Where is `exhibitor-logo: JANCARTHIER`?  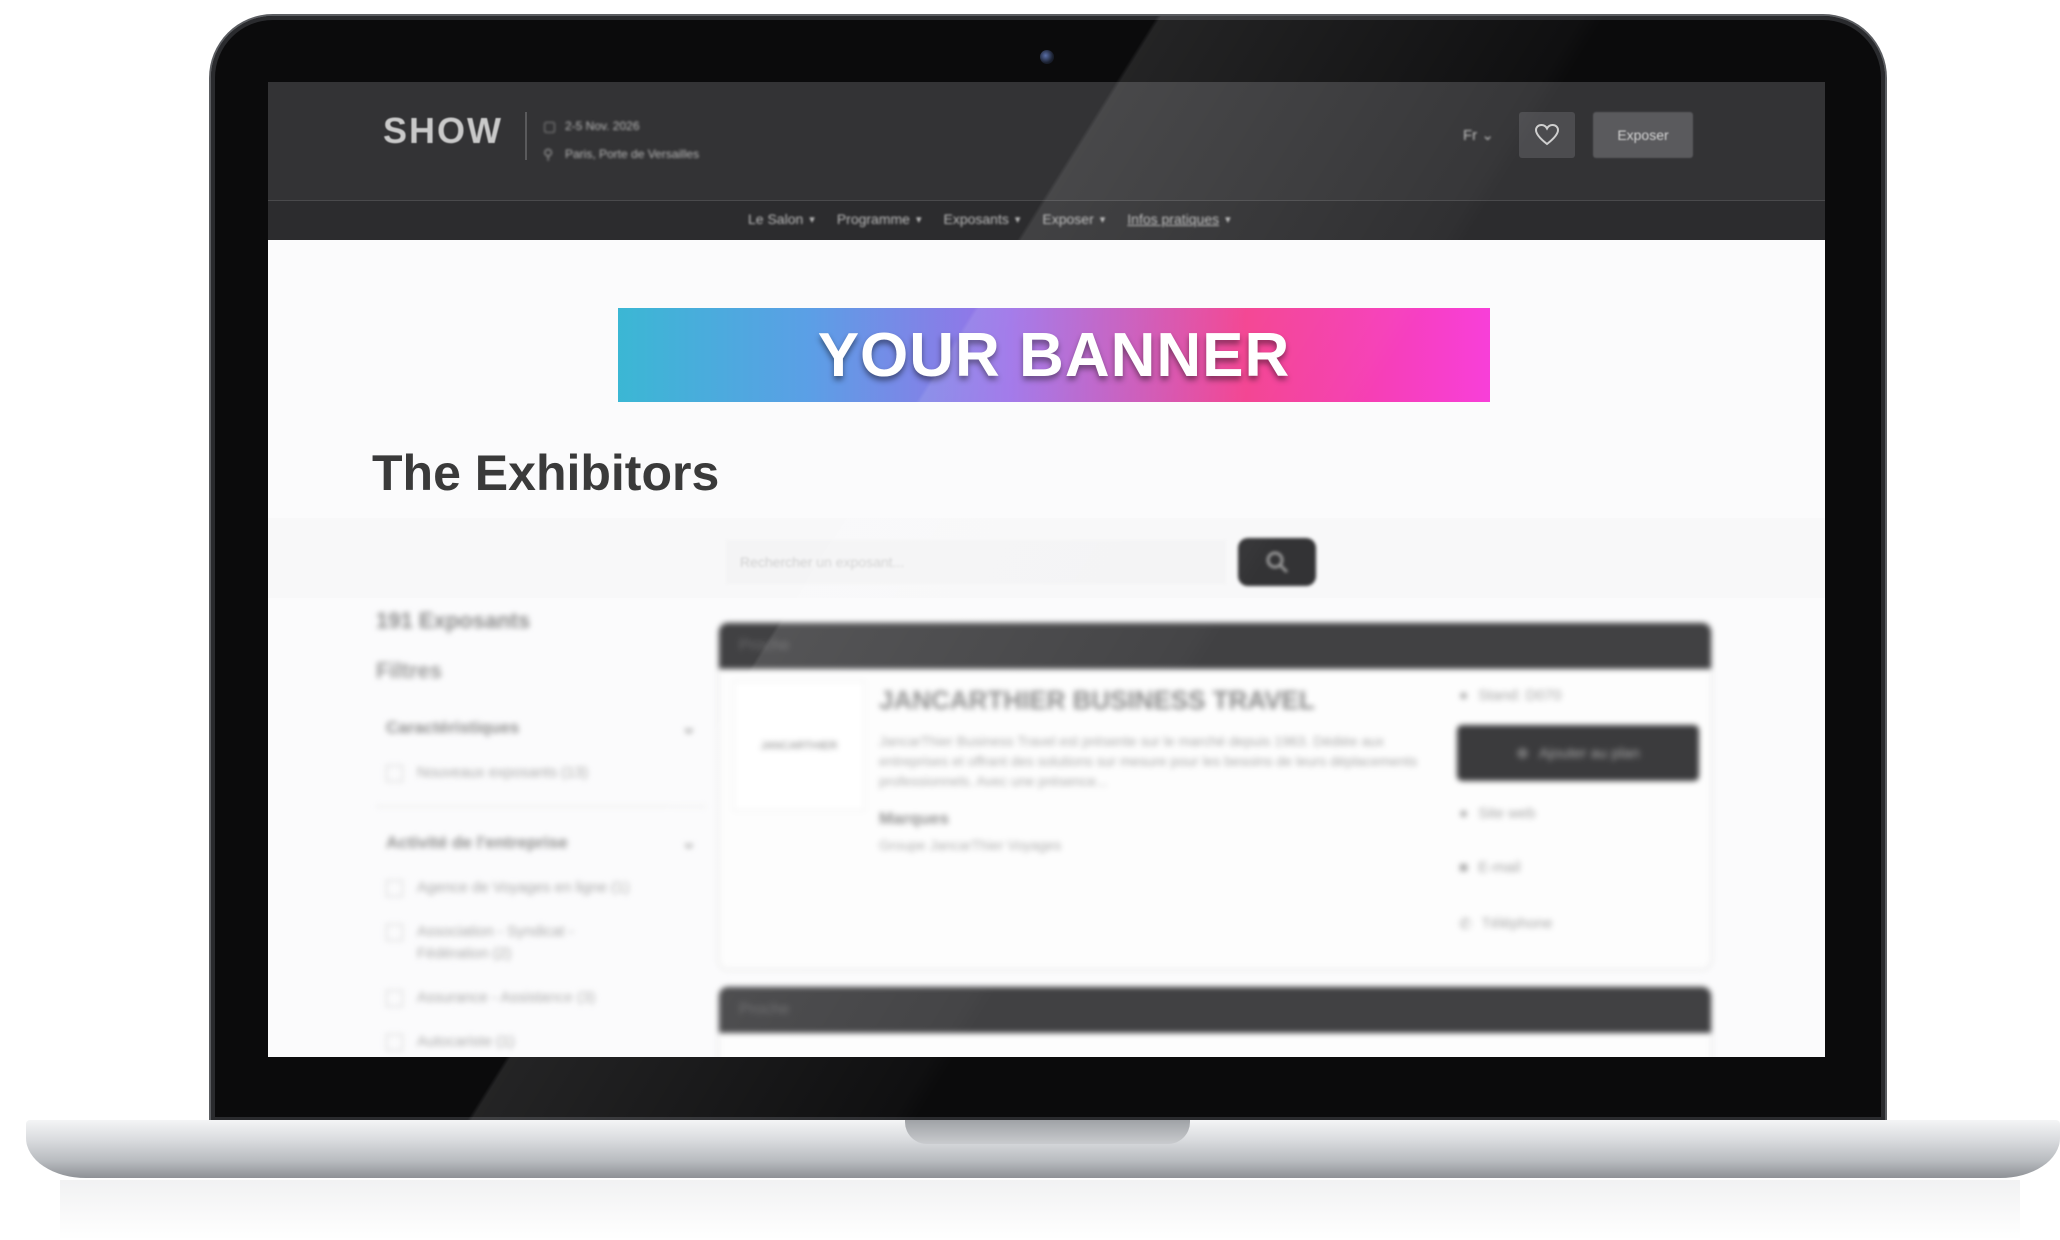 exhibitor-logo: JANCARTHIER is located at coordinates (799, 746).